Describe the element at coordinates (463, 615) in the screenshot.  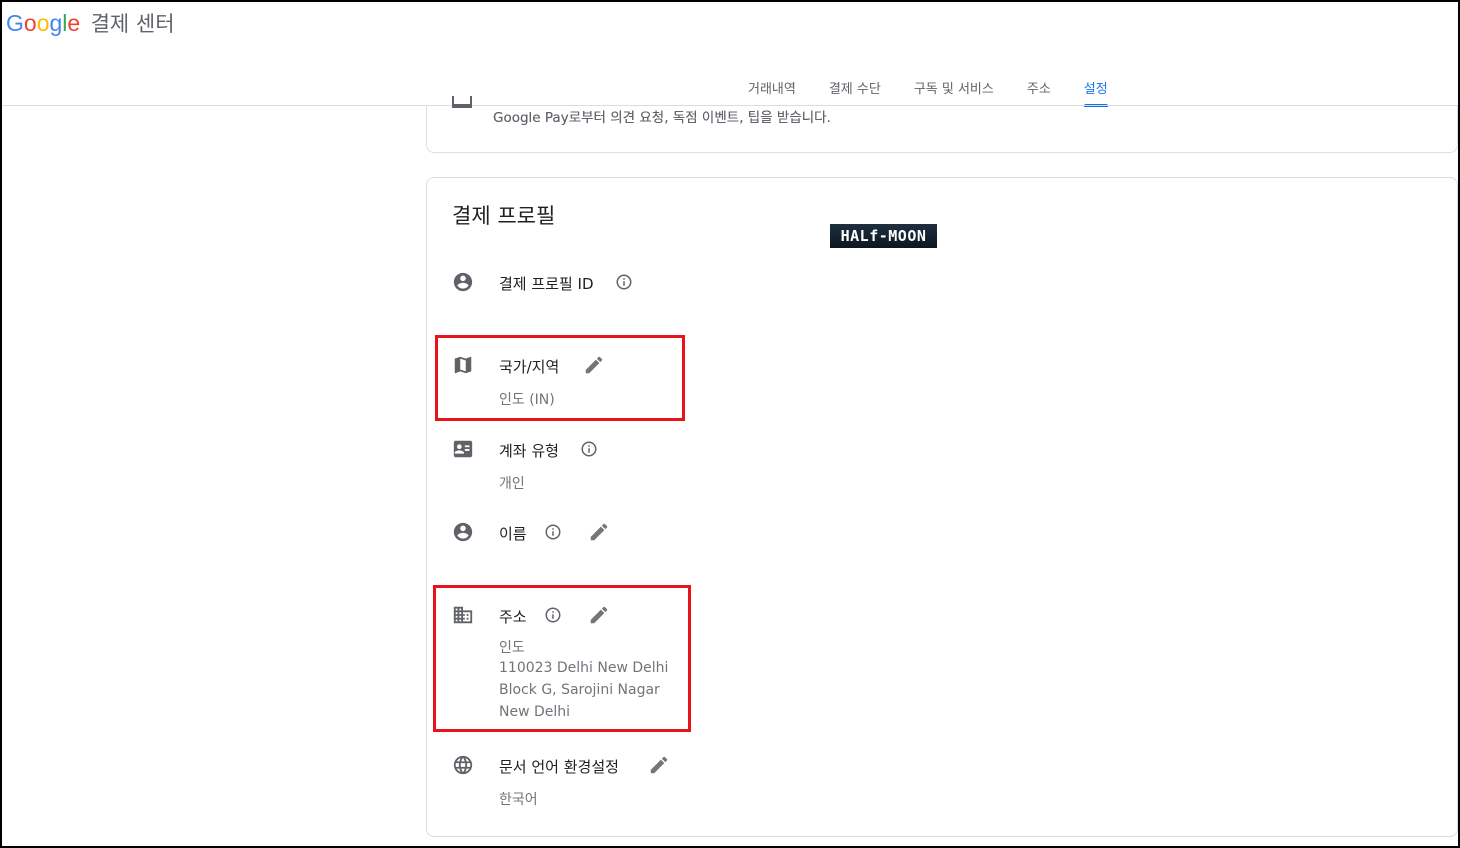
I see `business-building-icon` at that location.